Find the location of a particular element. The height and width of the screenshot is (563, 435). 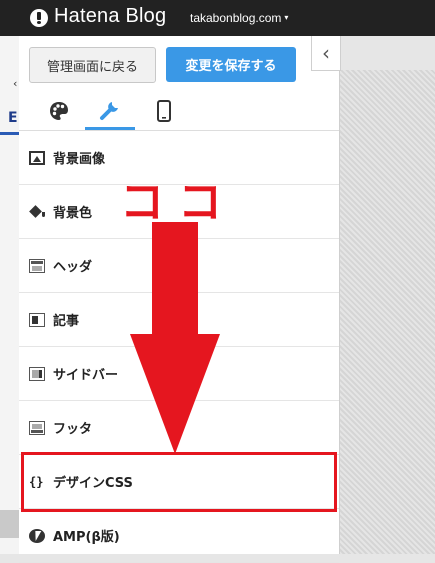

menu-item-label: フッタ is located at coordinates (73, 429).